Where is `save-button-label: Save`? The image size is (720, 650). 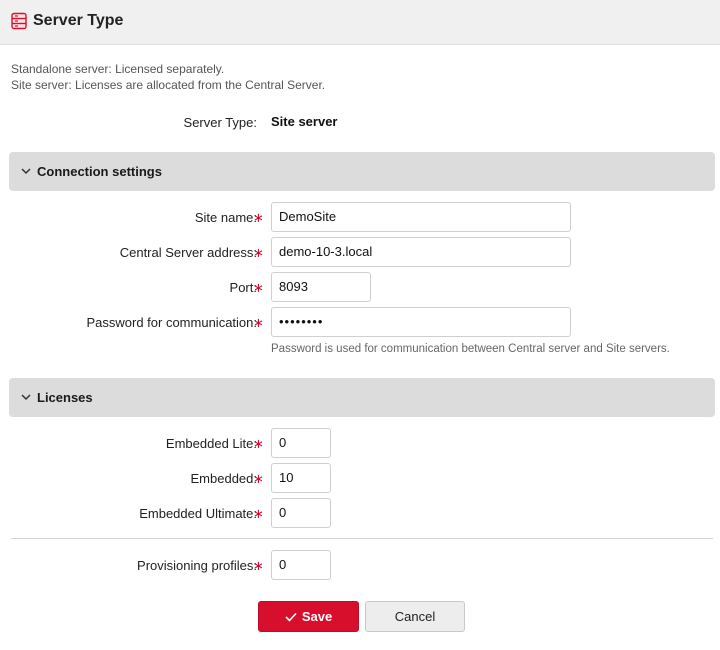
save-button-label: Save is located at coordinates (317, 616).